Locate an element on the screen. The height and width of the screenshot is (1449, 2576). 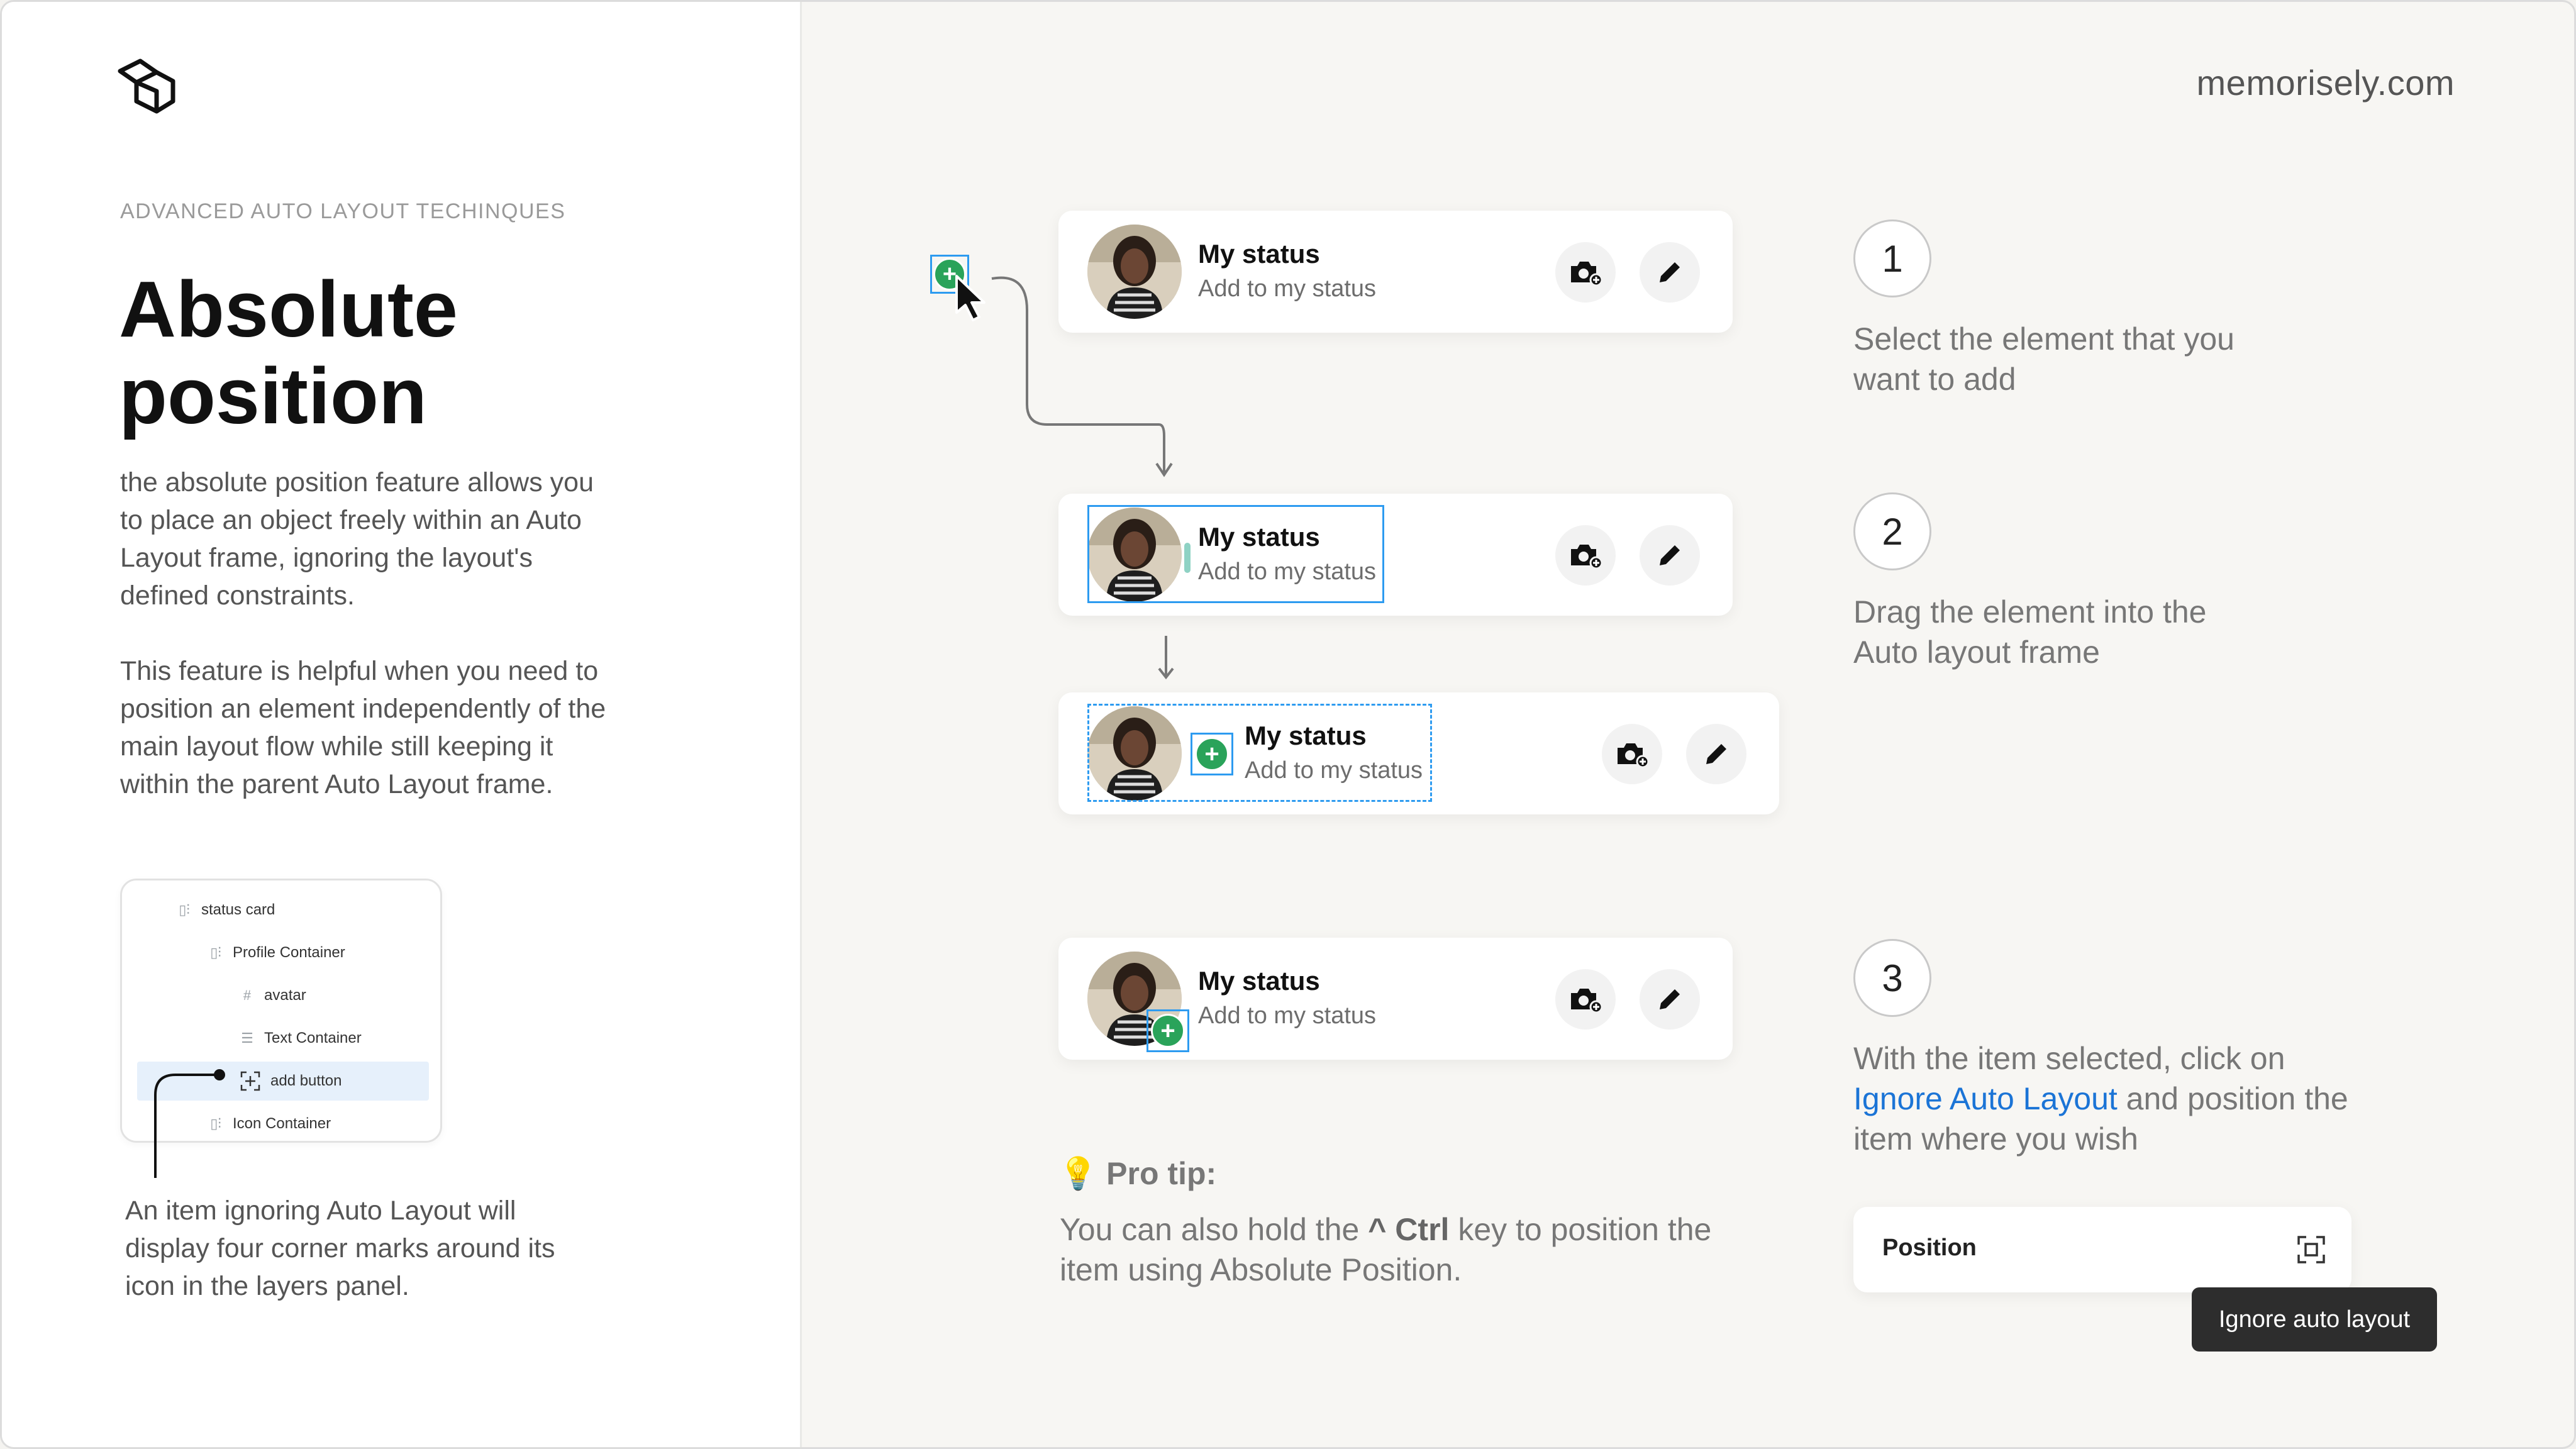
absolute-element-selection: + is located at coordinates (1167, 1030).